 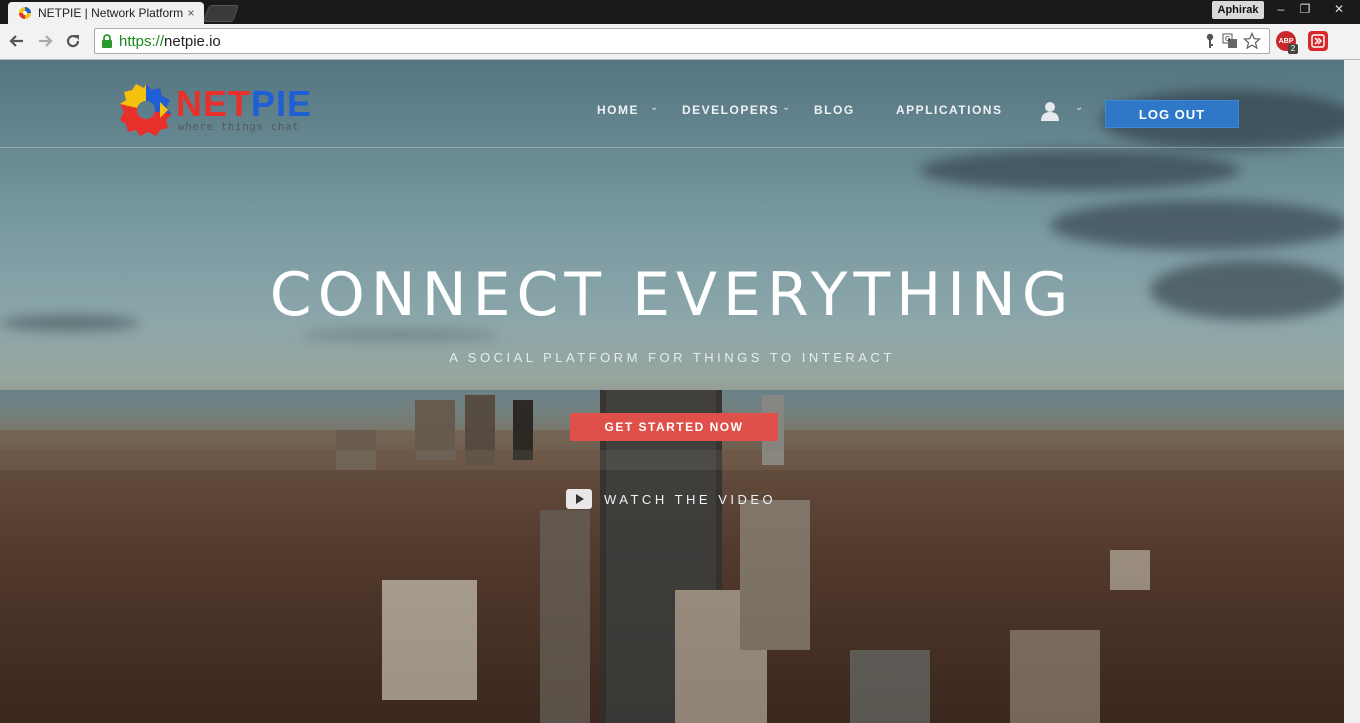 I want to click on tab-title: NETPIE | Network Platform, so click(x=111, y=13).